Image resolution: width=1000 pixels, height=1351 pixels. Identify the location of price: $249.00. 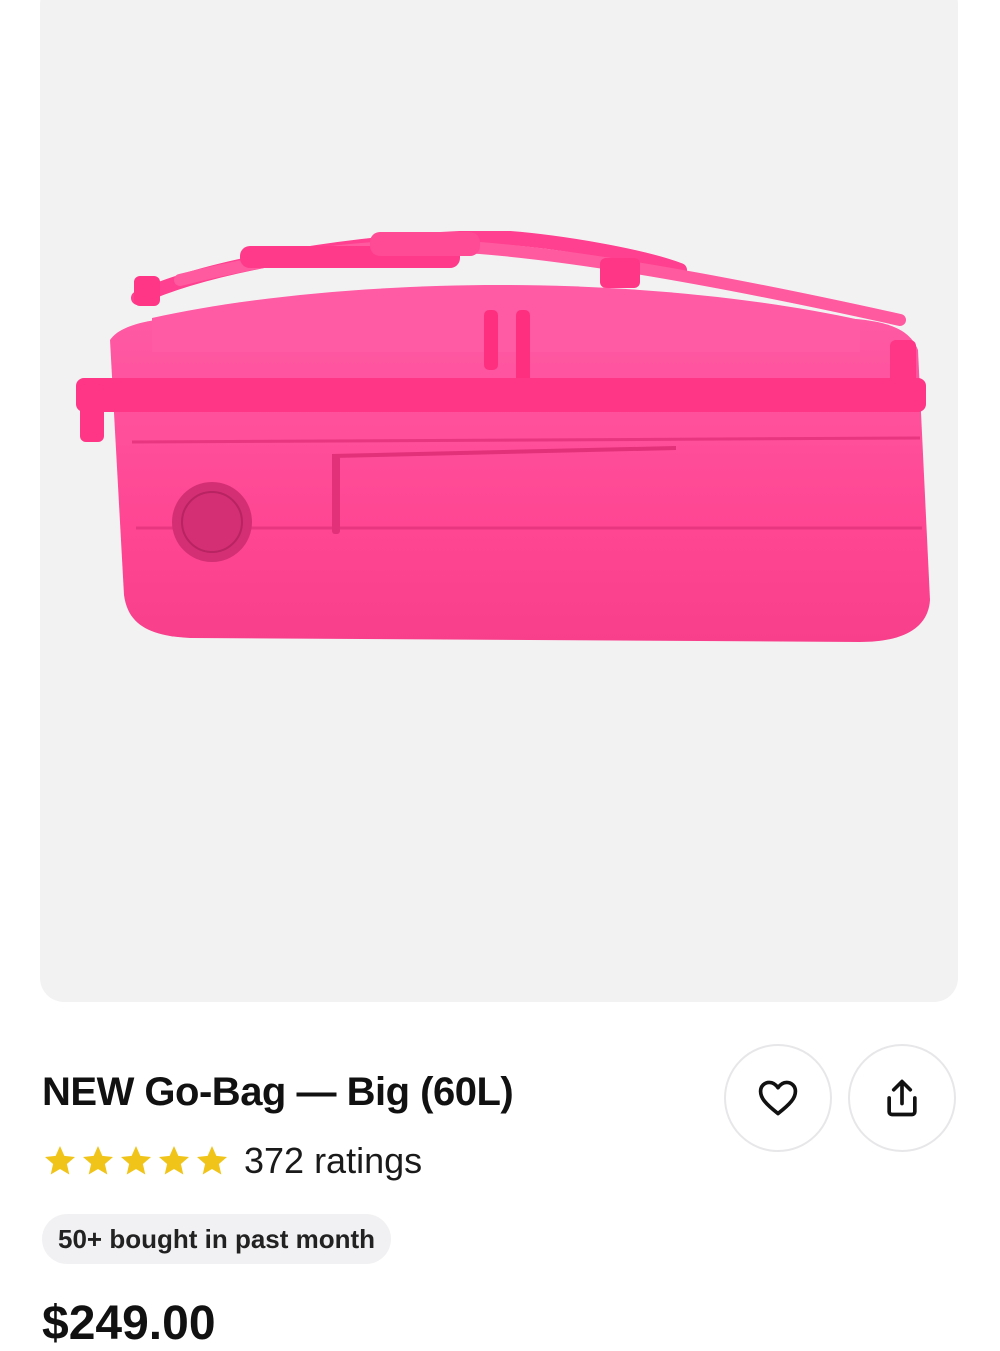
(129, 1323).